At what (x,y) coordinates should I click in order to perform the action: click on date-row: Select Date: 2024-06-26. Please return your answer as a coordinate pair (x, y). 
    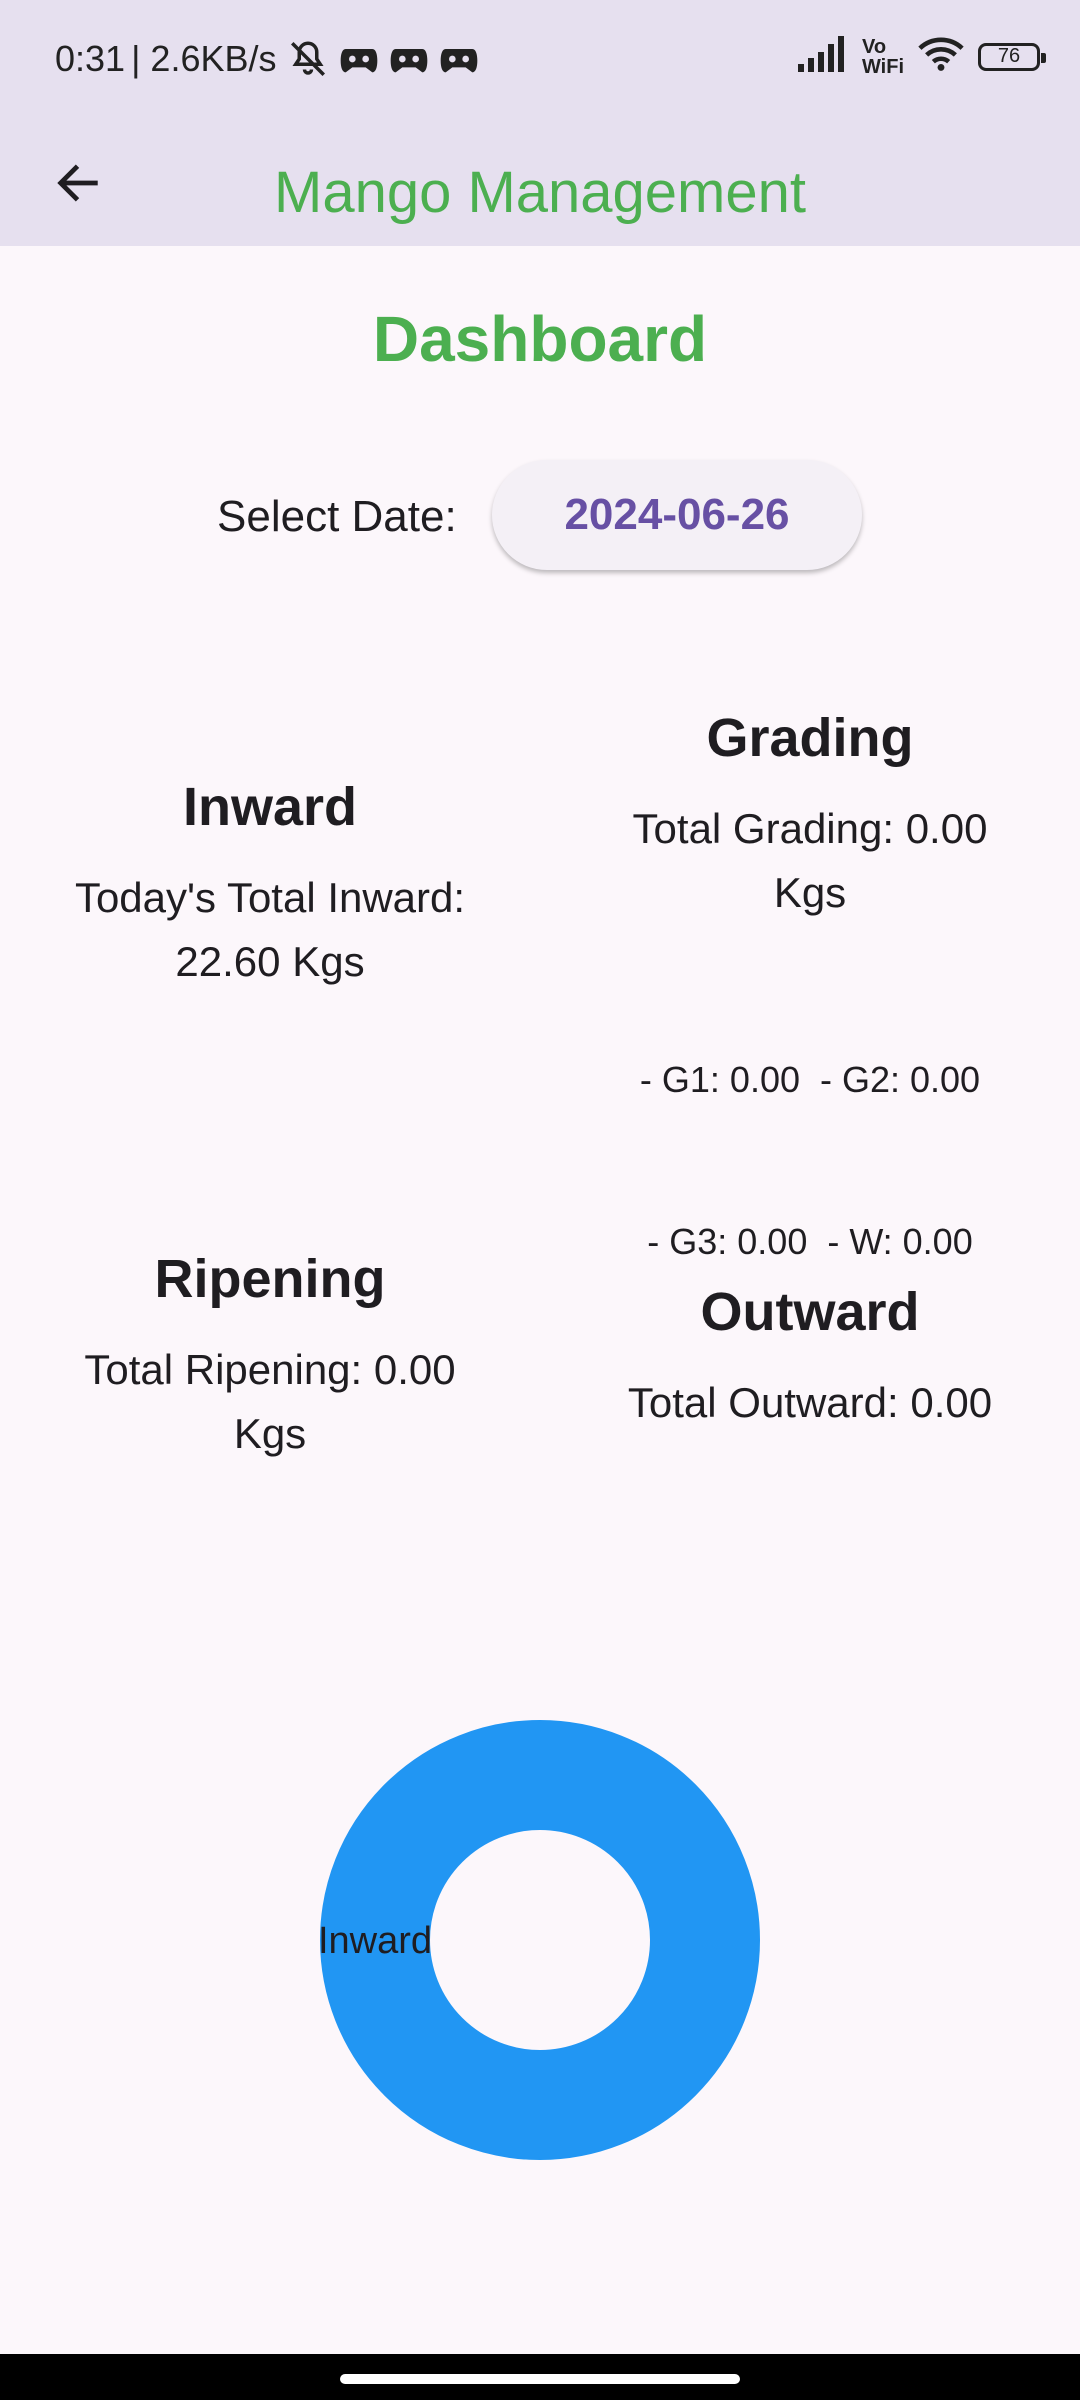
    Looking at the image, I should click on (540, 516).